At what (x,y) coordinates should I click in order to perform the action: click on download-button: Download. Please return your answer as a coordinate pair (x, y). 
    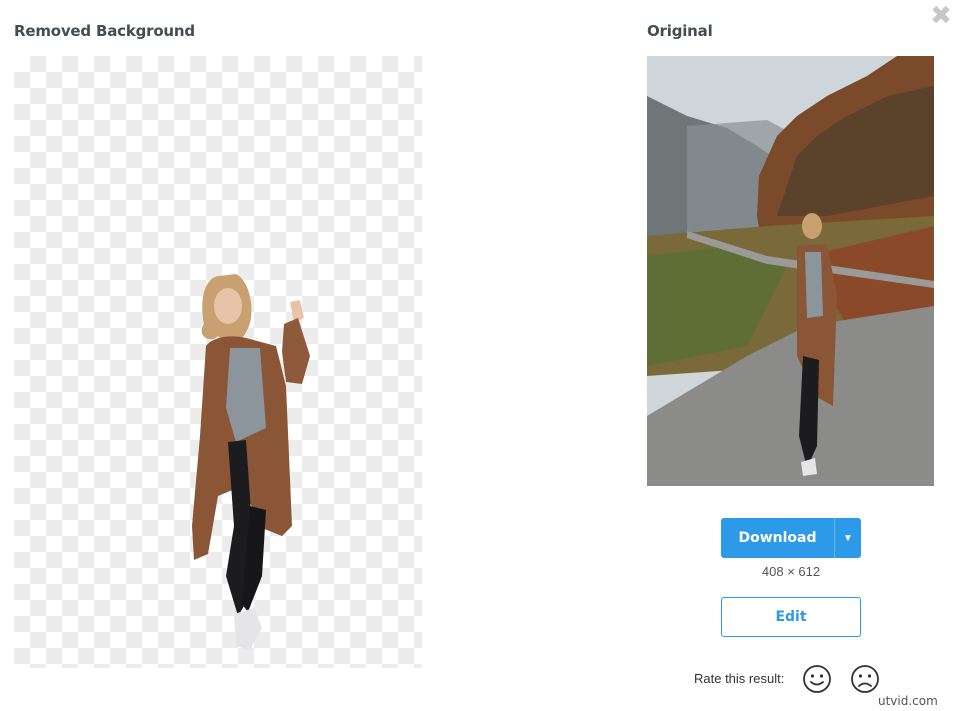
    Looking at the image, I should click on (777, 538).